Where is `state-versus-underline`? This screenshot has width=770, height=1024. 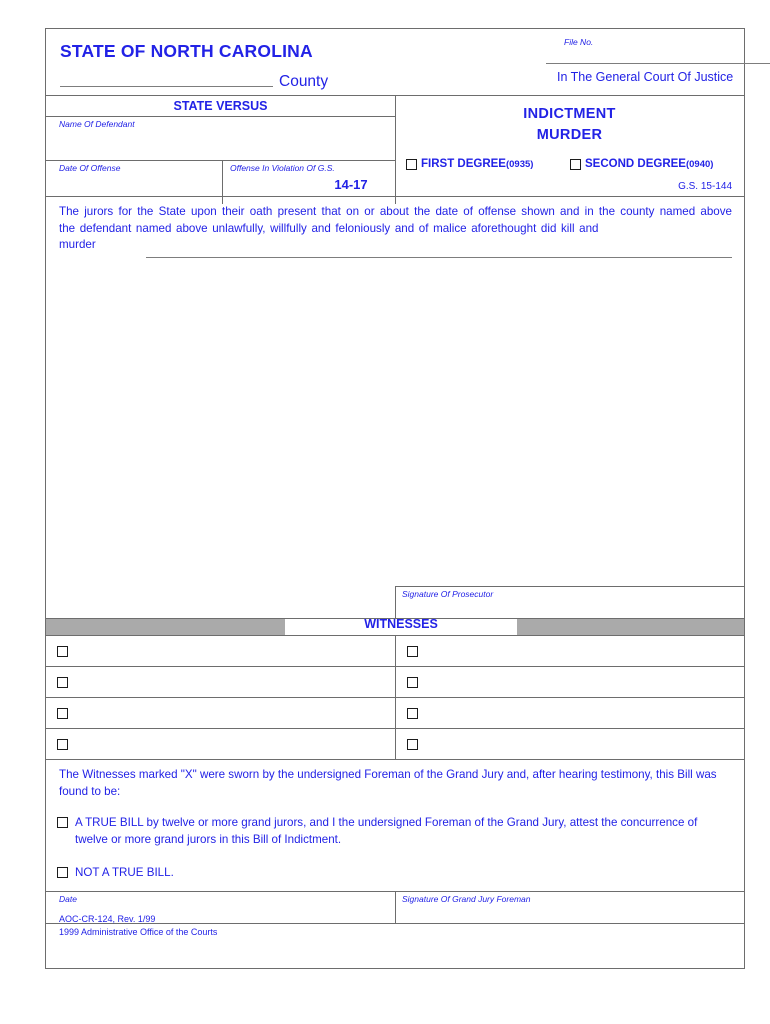
state-versus-underline is located at coordinates (220, 116).